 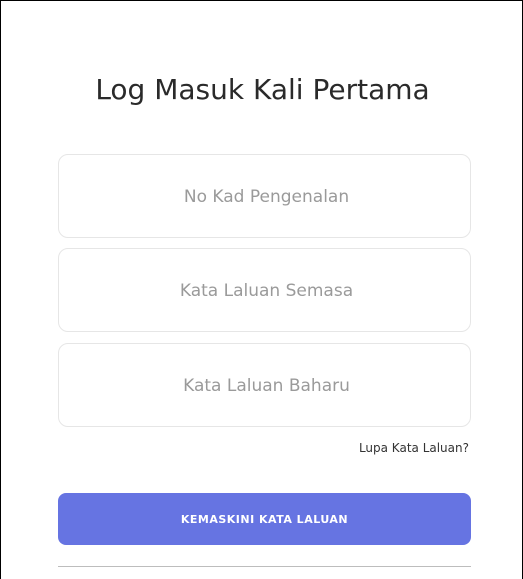 I want to click on page-title: Log Masuk Kali Pertama, so click(x=262, y=89).